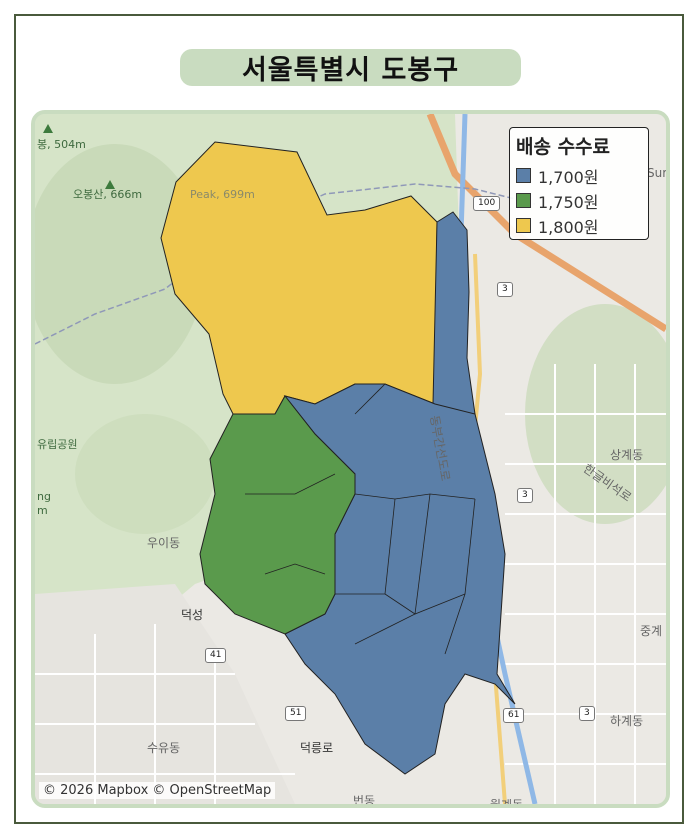  I want to click on legend-item: 1,750원, so click(579, 200).